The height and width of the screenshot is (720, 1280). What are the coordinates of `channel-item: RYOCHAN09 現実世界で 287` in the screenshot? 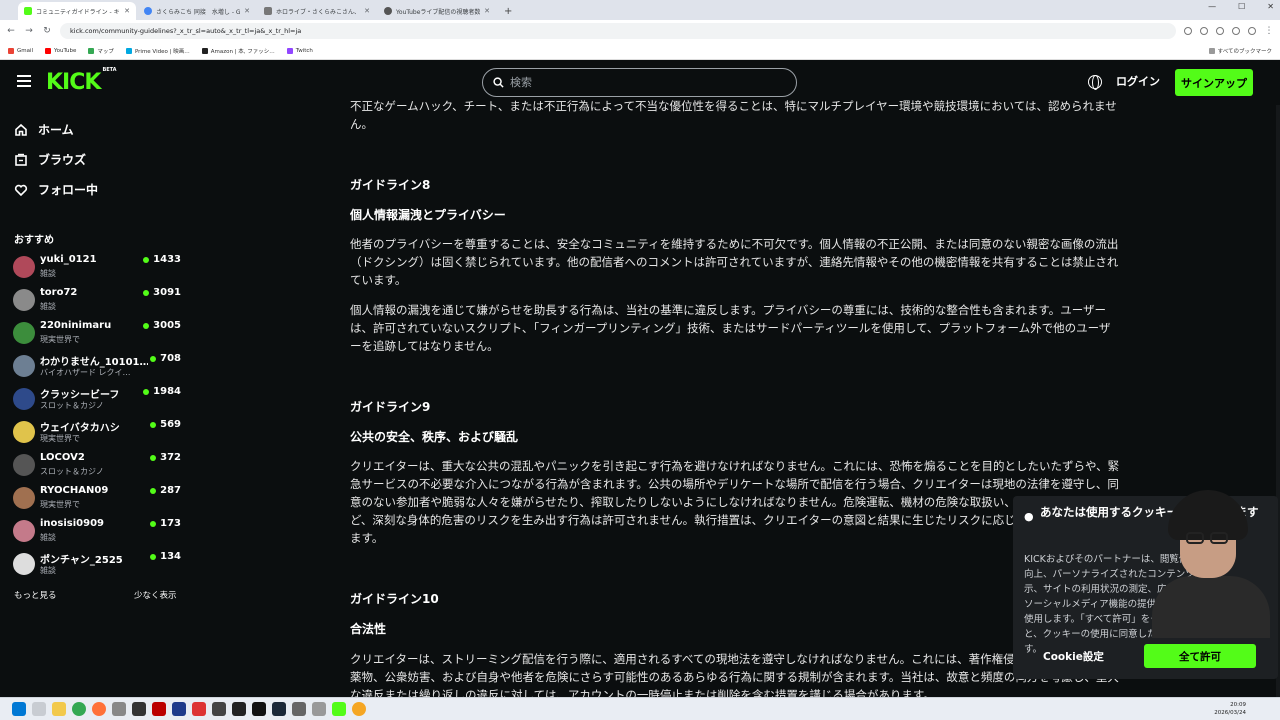 It's located at (97, 499).